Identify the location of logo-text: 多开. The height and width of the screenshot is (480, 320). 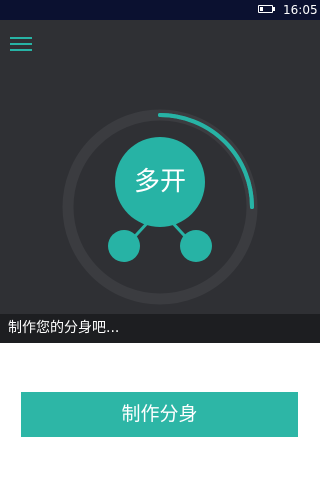
(159, 182).